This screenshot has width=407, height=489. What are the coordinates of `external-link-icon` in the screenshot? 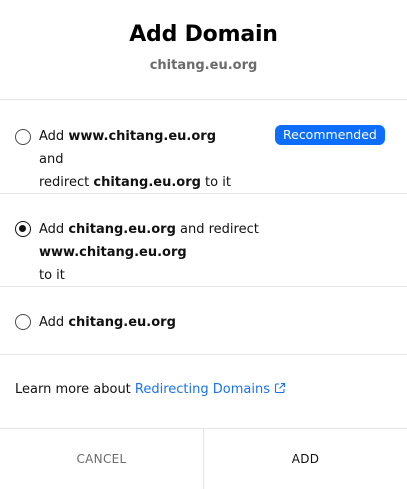 It's located at (280, 390).